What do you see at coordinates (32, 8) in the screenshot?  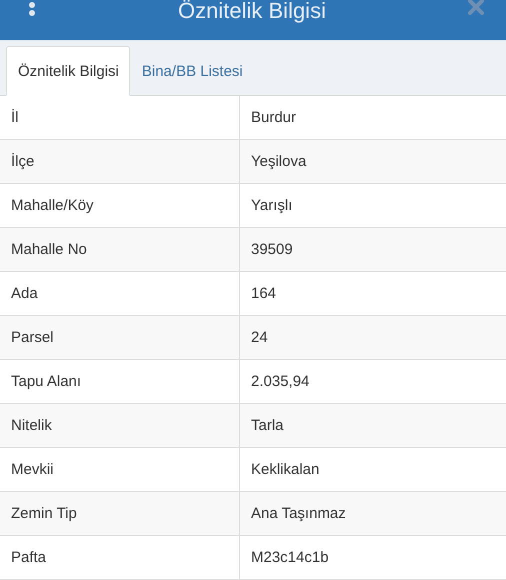 I see `menu-icon` at bounding box center [32, 8].